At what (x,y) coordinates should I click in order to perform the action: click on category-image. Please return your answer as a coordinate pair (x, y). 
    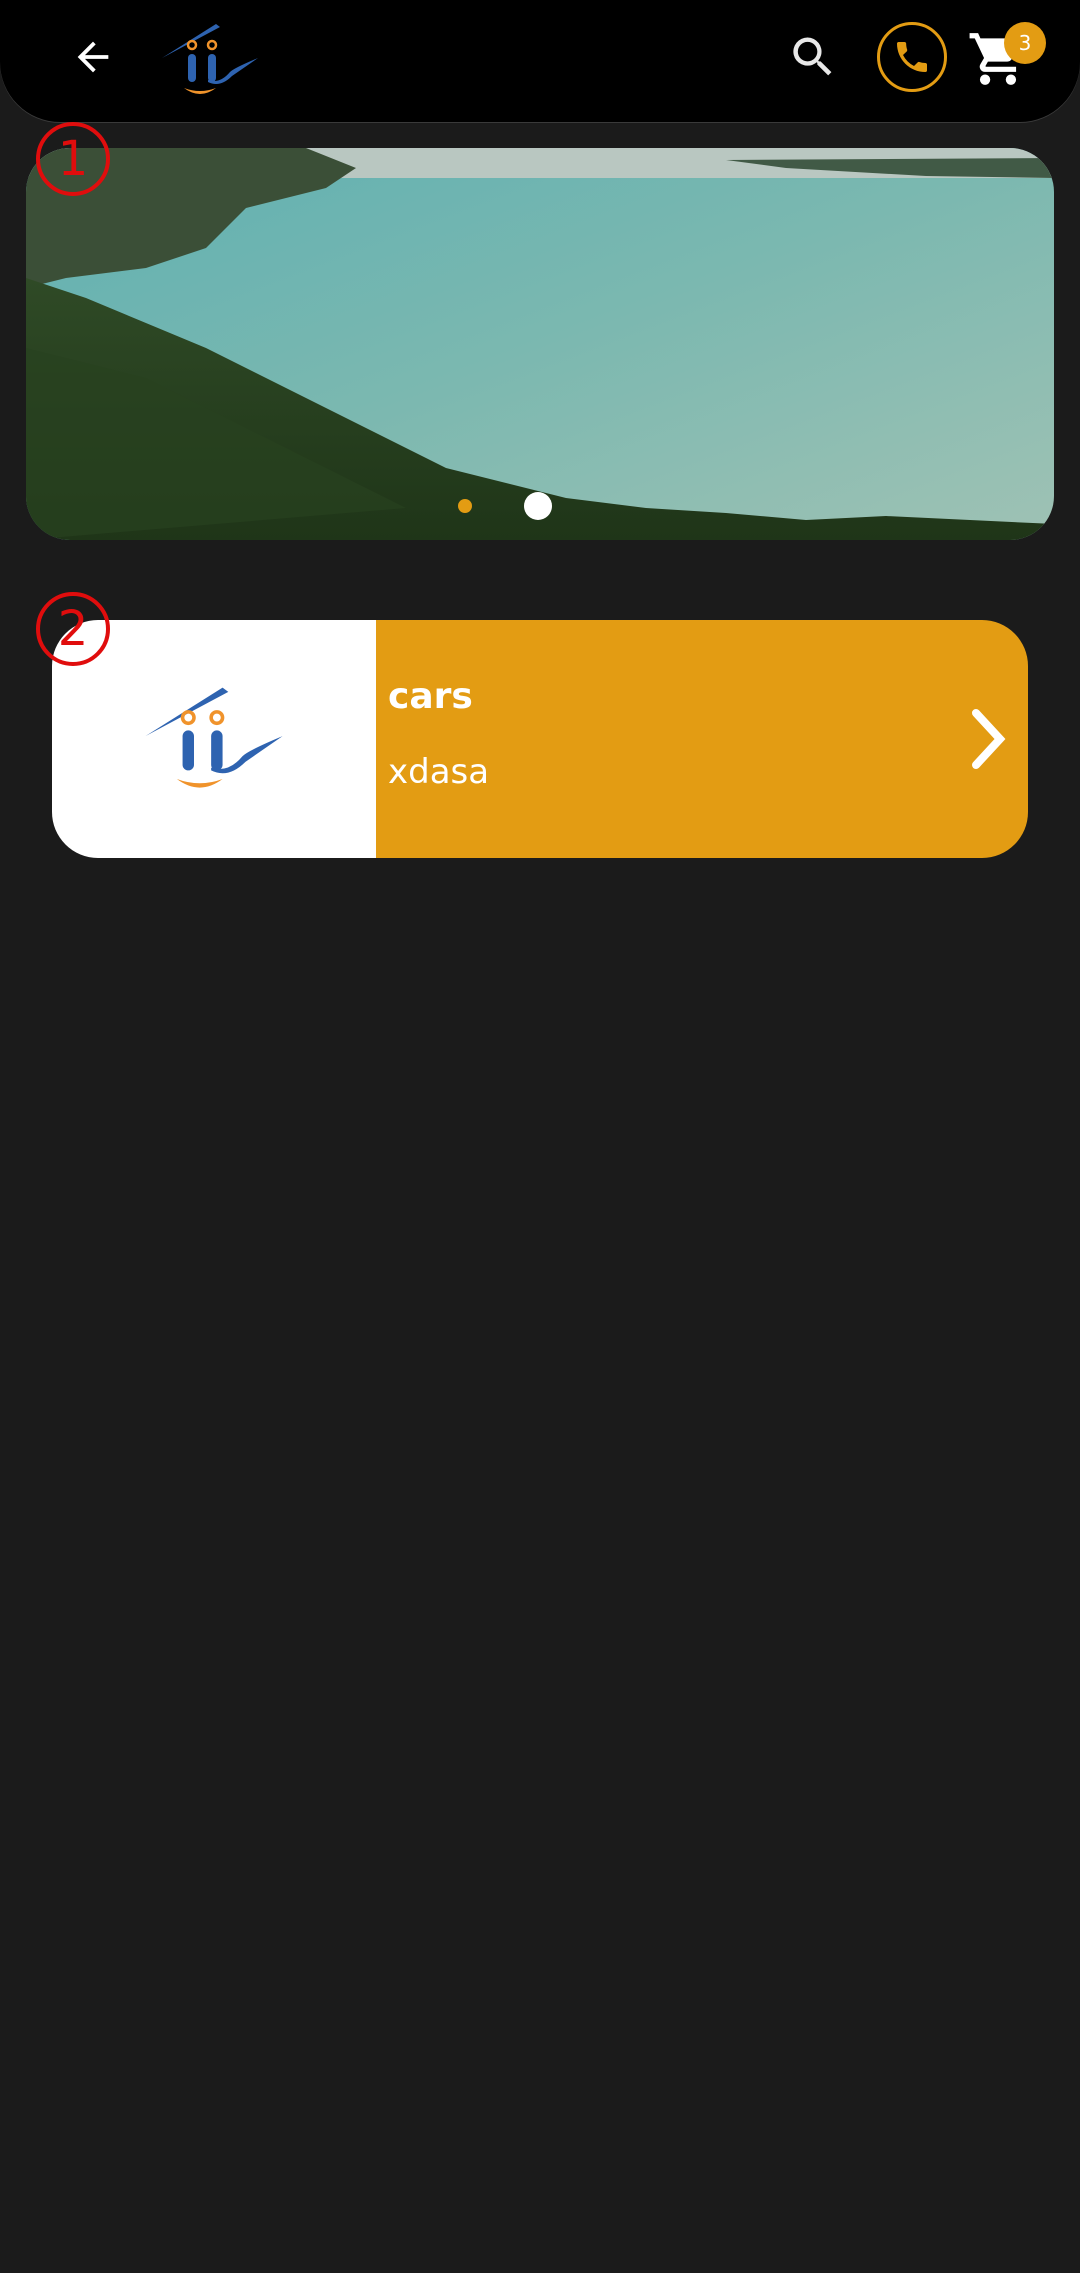
    Looking at the image, I should click on (214, 739).